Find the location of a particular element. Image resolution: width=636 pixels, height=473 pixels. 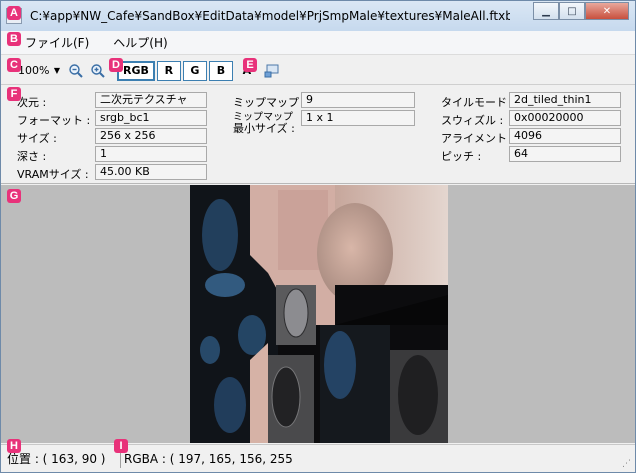

label-swizzle: スウィズル : is located at coordinates (472, 120).